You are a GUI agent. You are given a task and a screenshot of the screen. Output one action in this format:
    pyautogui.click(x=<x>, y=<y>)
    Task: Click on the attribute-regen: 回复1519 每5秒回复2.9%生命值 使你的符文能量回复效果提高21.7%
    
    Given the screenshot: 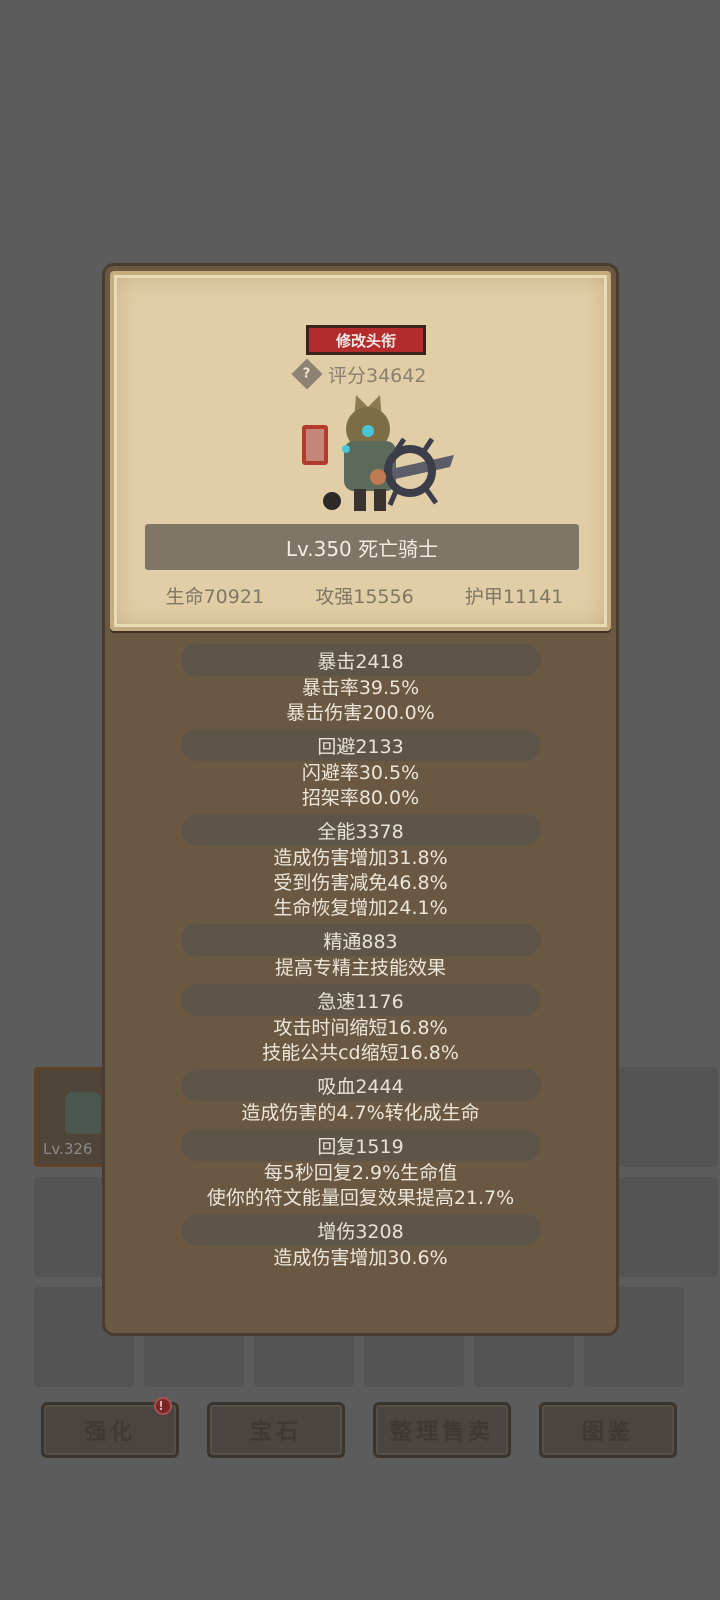 What is the action you would take?
    pyautogui.click(x=360, y=1170)
    